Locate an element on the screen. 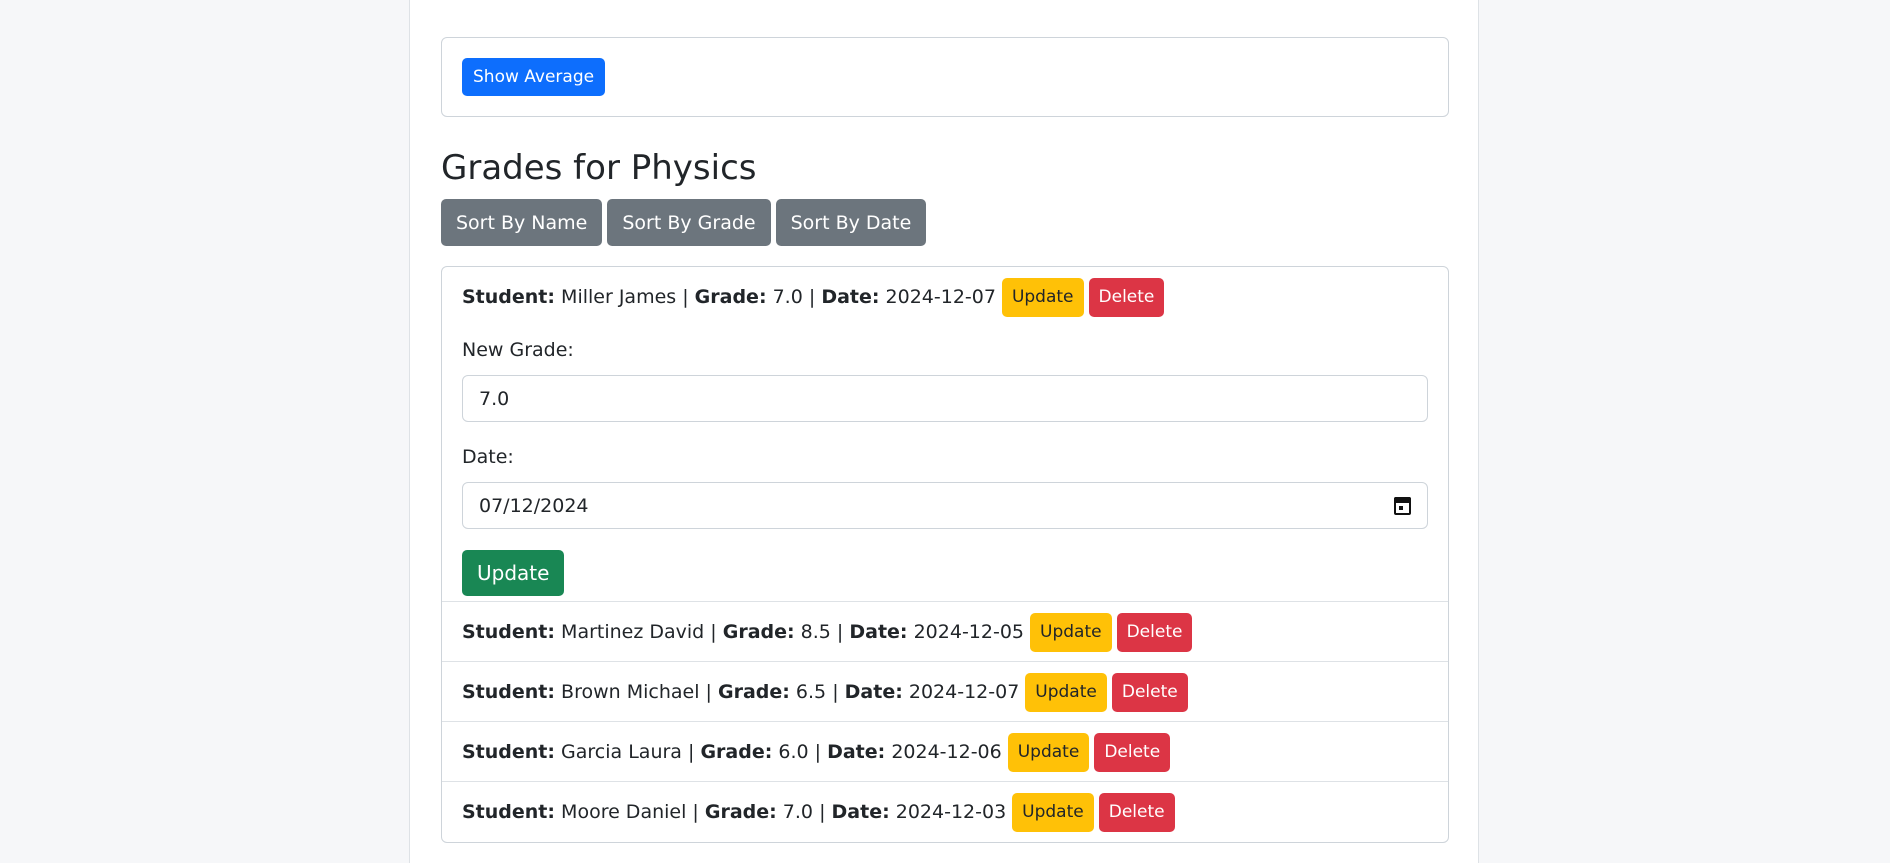 The image size is (1890, 863). sort-toolbar: Sort By Name Sort By Grade Sort By Date is located at coordinates (684, 222).